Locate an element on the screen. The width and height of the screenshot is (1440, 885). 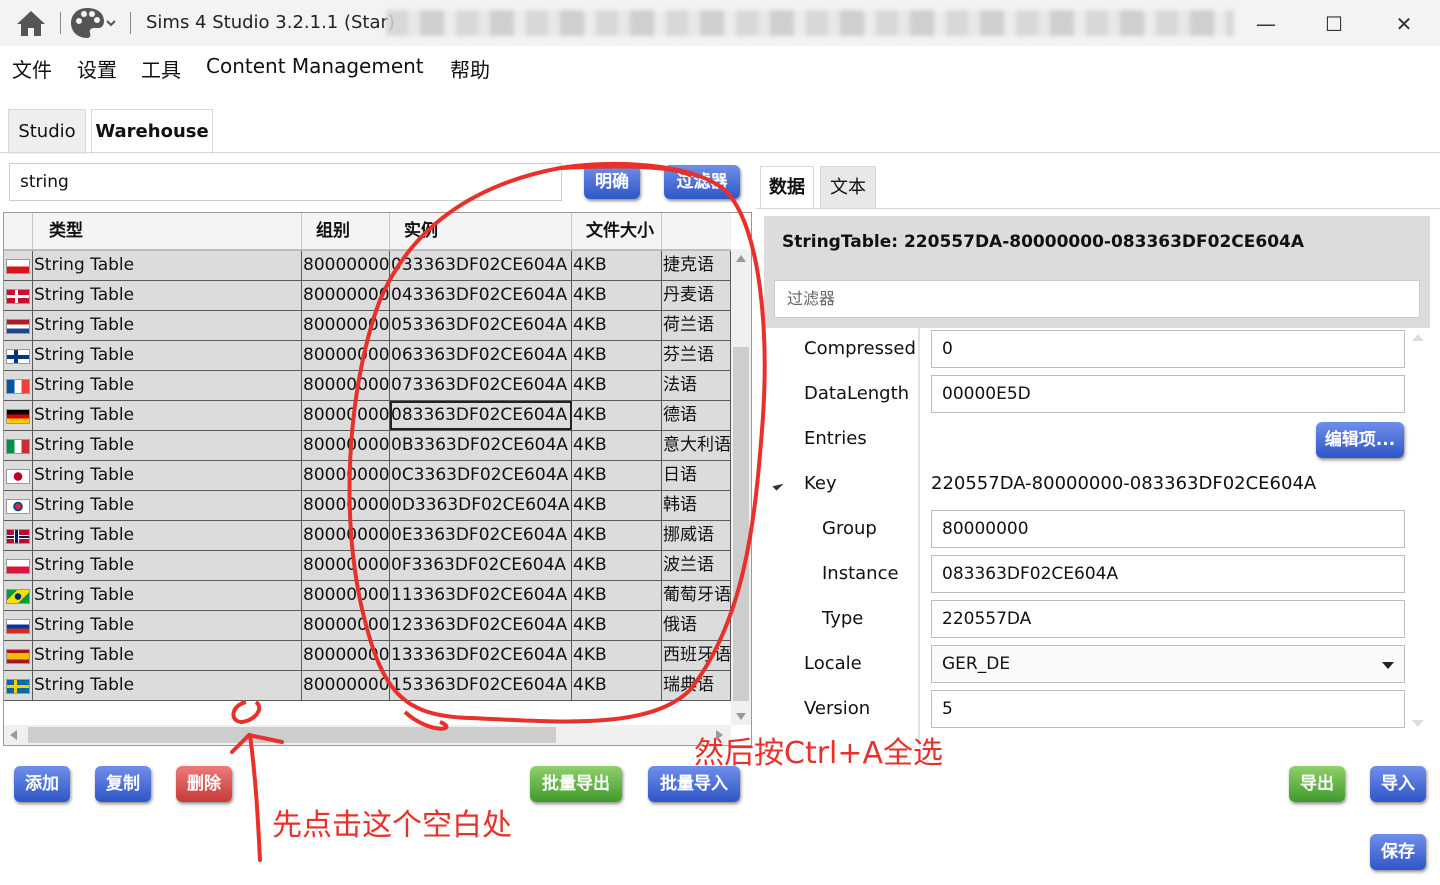
instance-cell: 133363DF02CE604A is located at coordinates (481, 655).